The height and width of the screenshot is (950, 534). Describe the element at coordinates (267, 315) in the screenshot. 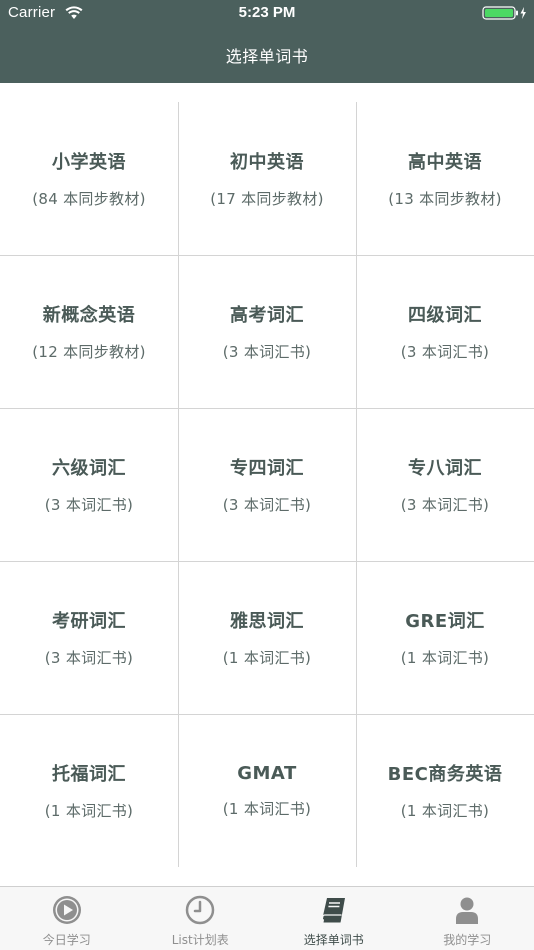

I see `book-title: 高考词汇` at that location.